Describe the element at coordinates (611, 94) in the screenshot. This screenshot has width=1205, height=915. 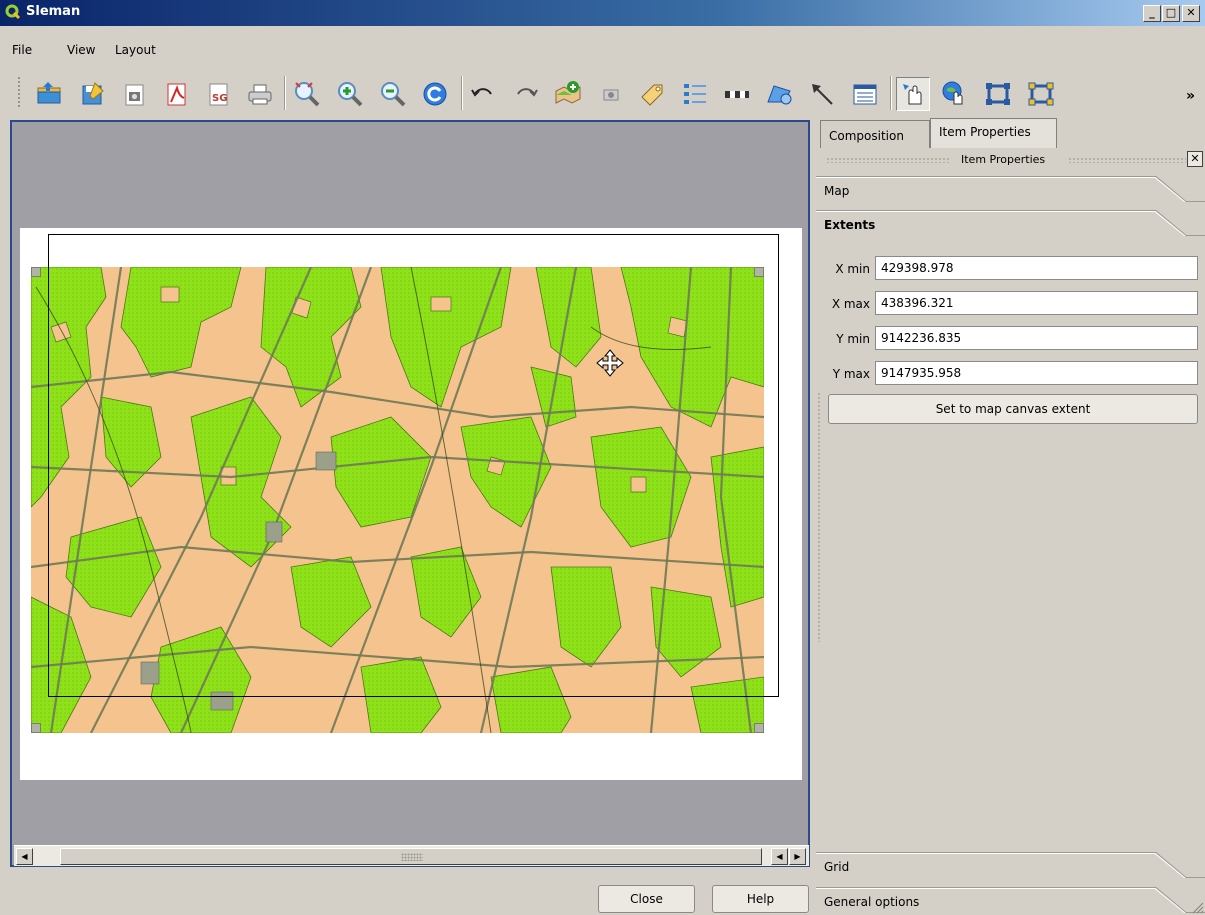
I see `add-image-icon` at that location.